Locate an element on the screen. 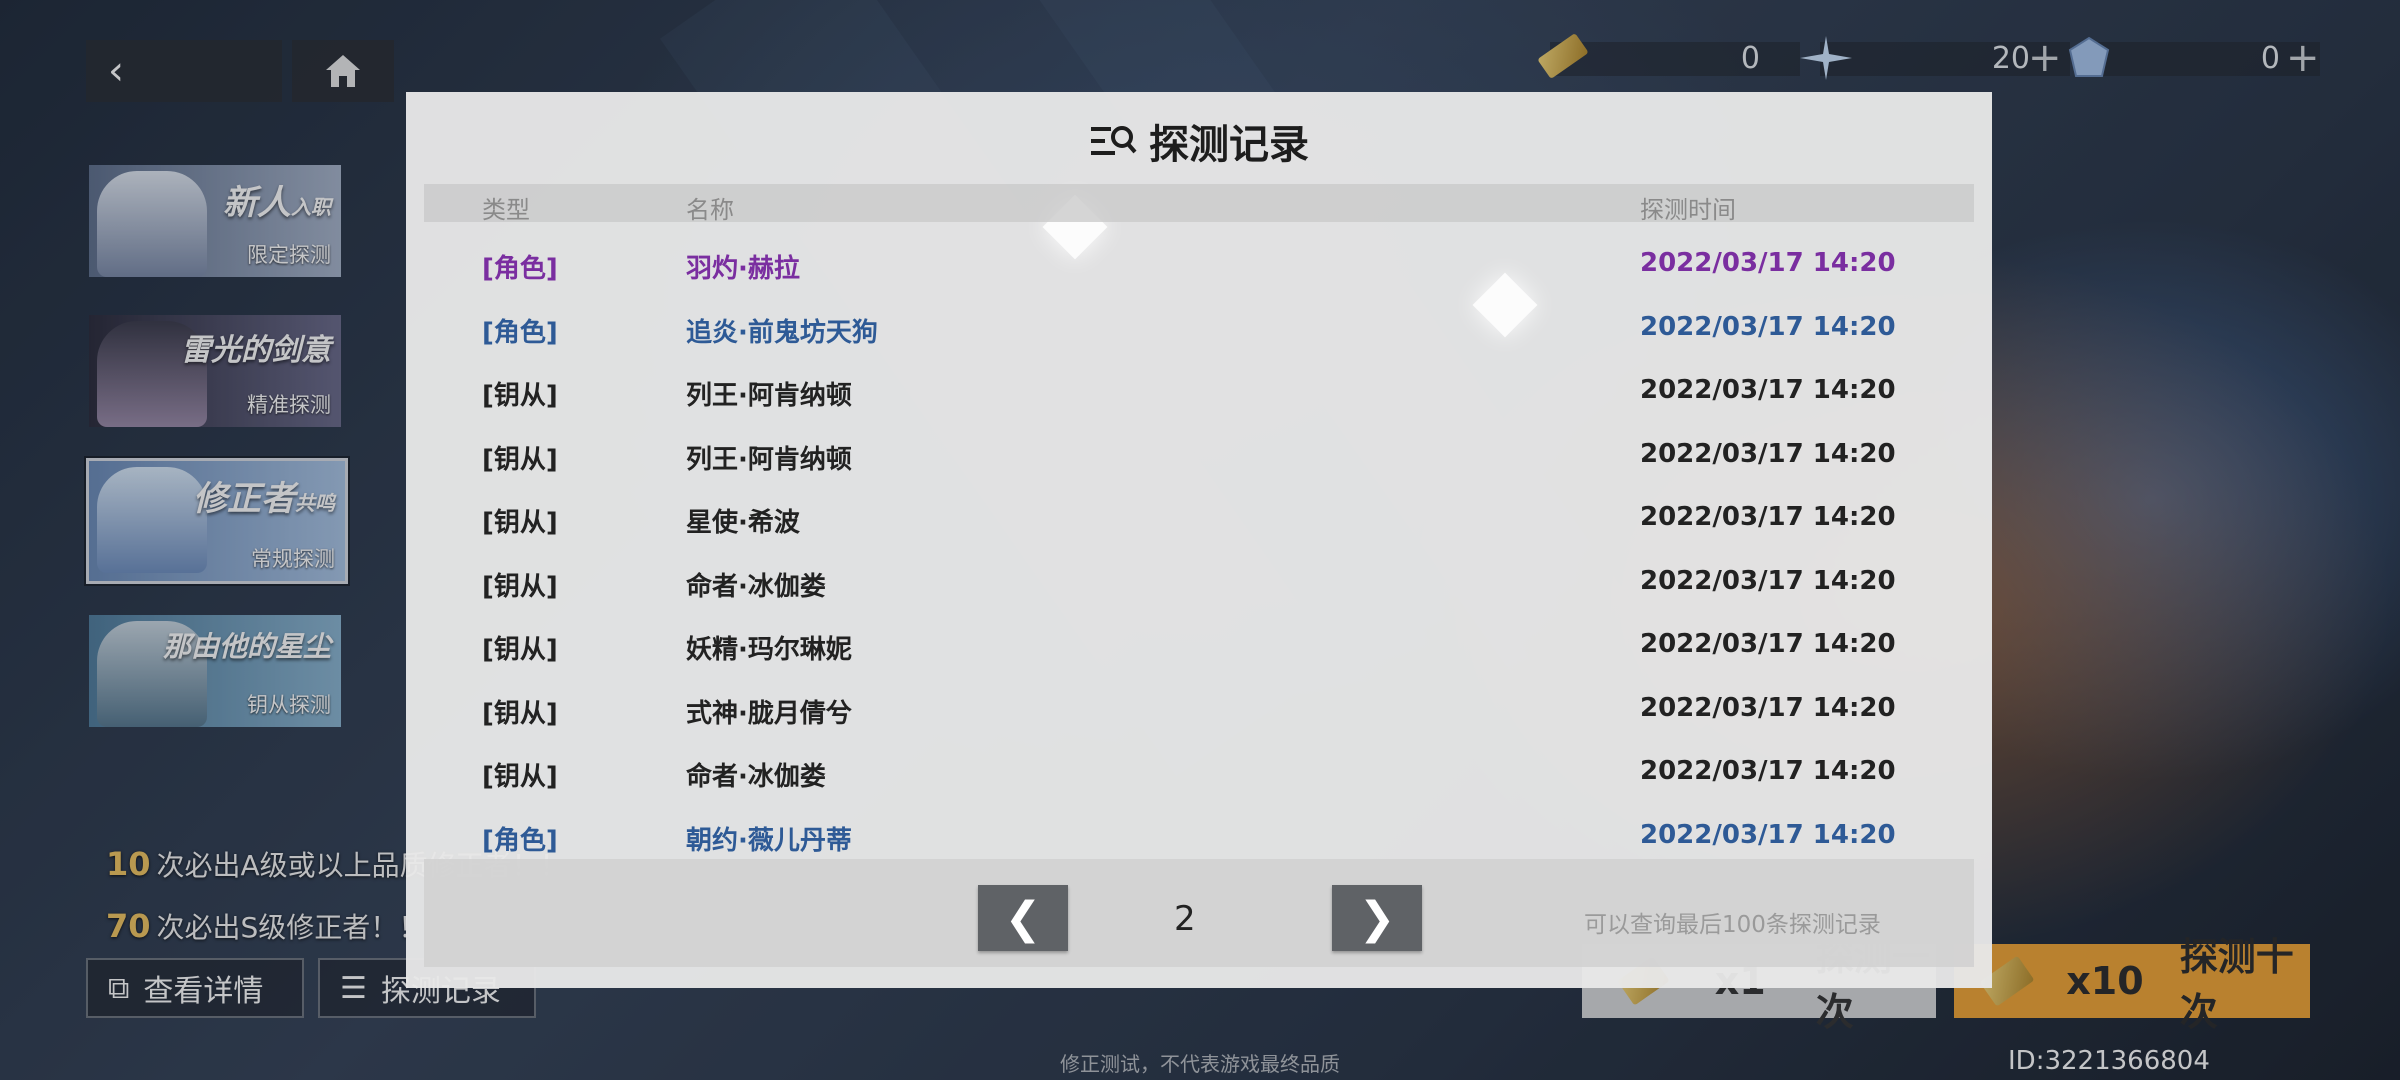 This screenshot has width=2400, height=1080. next-page-button: ❯ is located at coordinates (1377, 918).